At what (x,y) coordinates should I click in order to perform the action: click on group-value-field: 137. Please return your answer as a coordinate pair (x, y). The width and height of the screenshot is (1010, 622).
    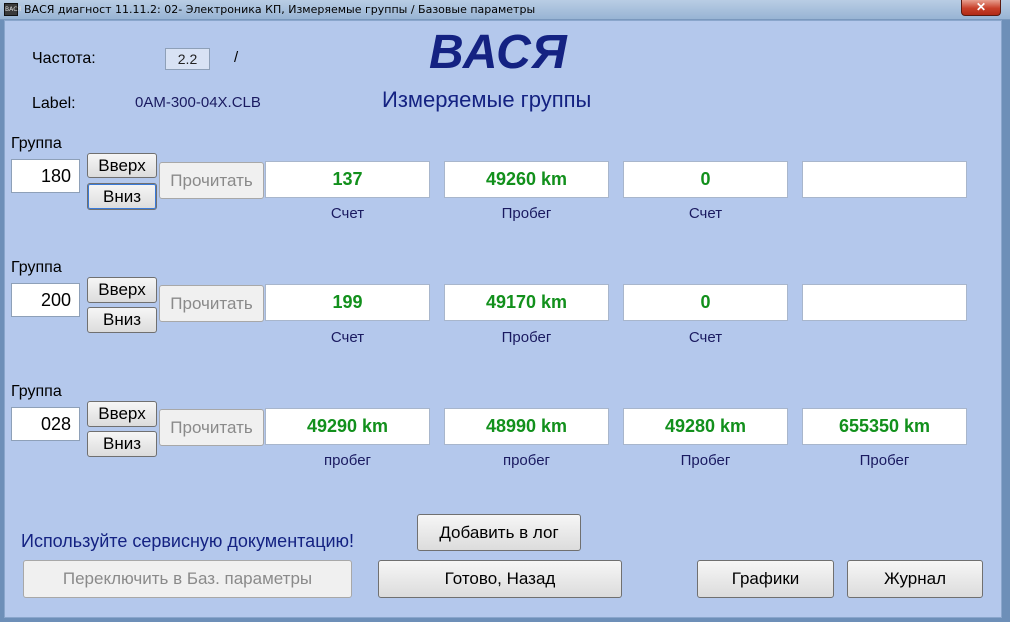
    Looking at the image, I should click on (347, 179).